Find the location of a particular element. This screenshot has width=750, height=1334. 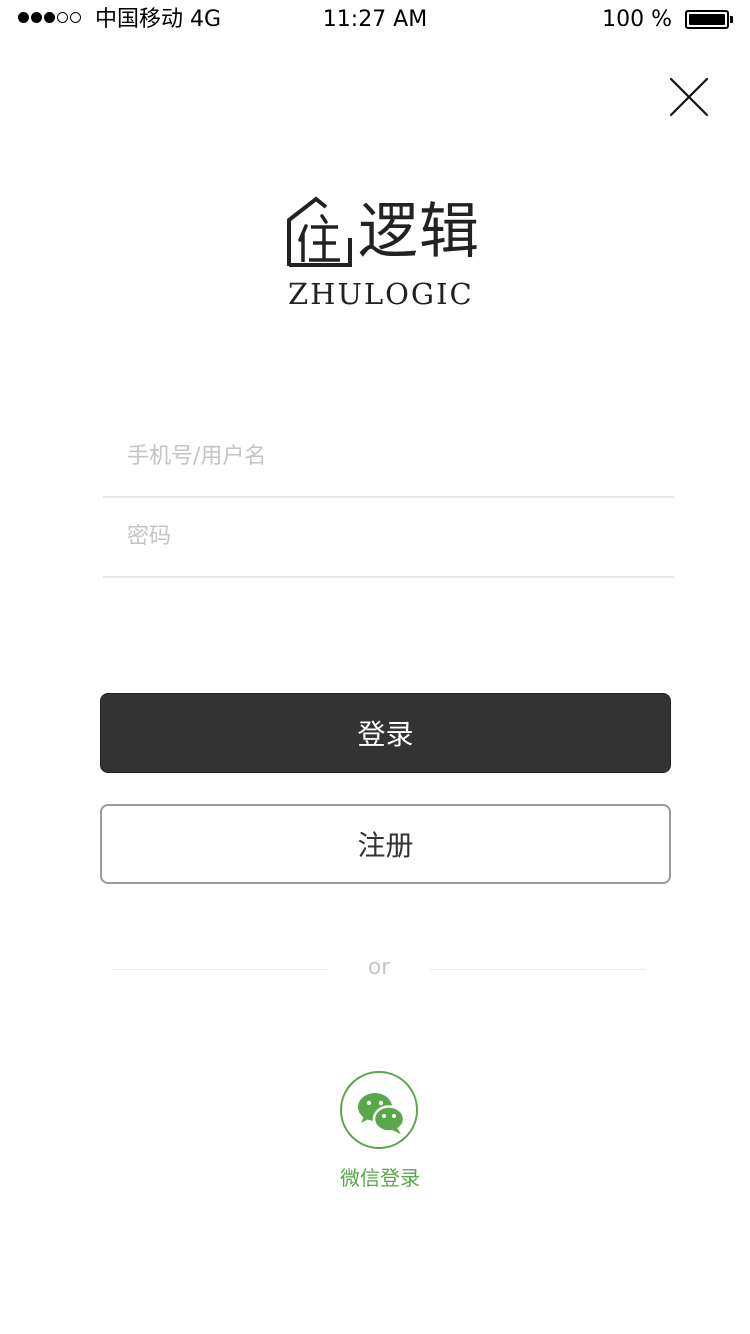

wechat-login-button is located at coordinates (379, 1110).